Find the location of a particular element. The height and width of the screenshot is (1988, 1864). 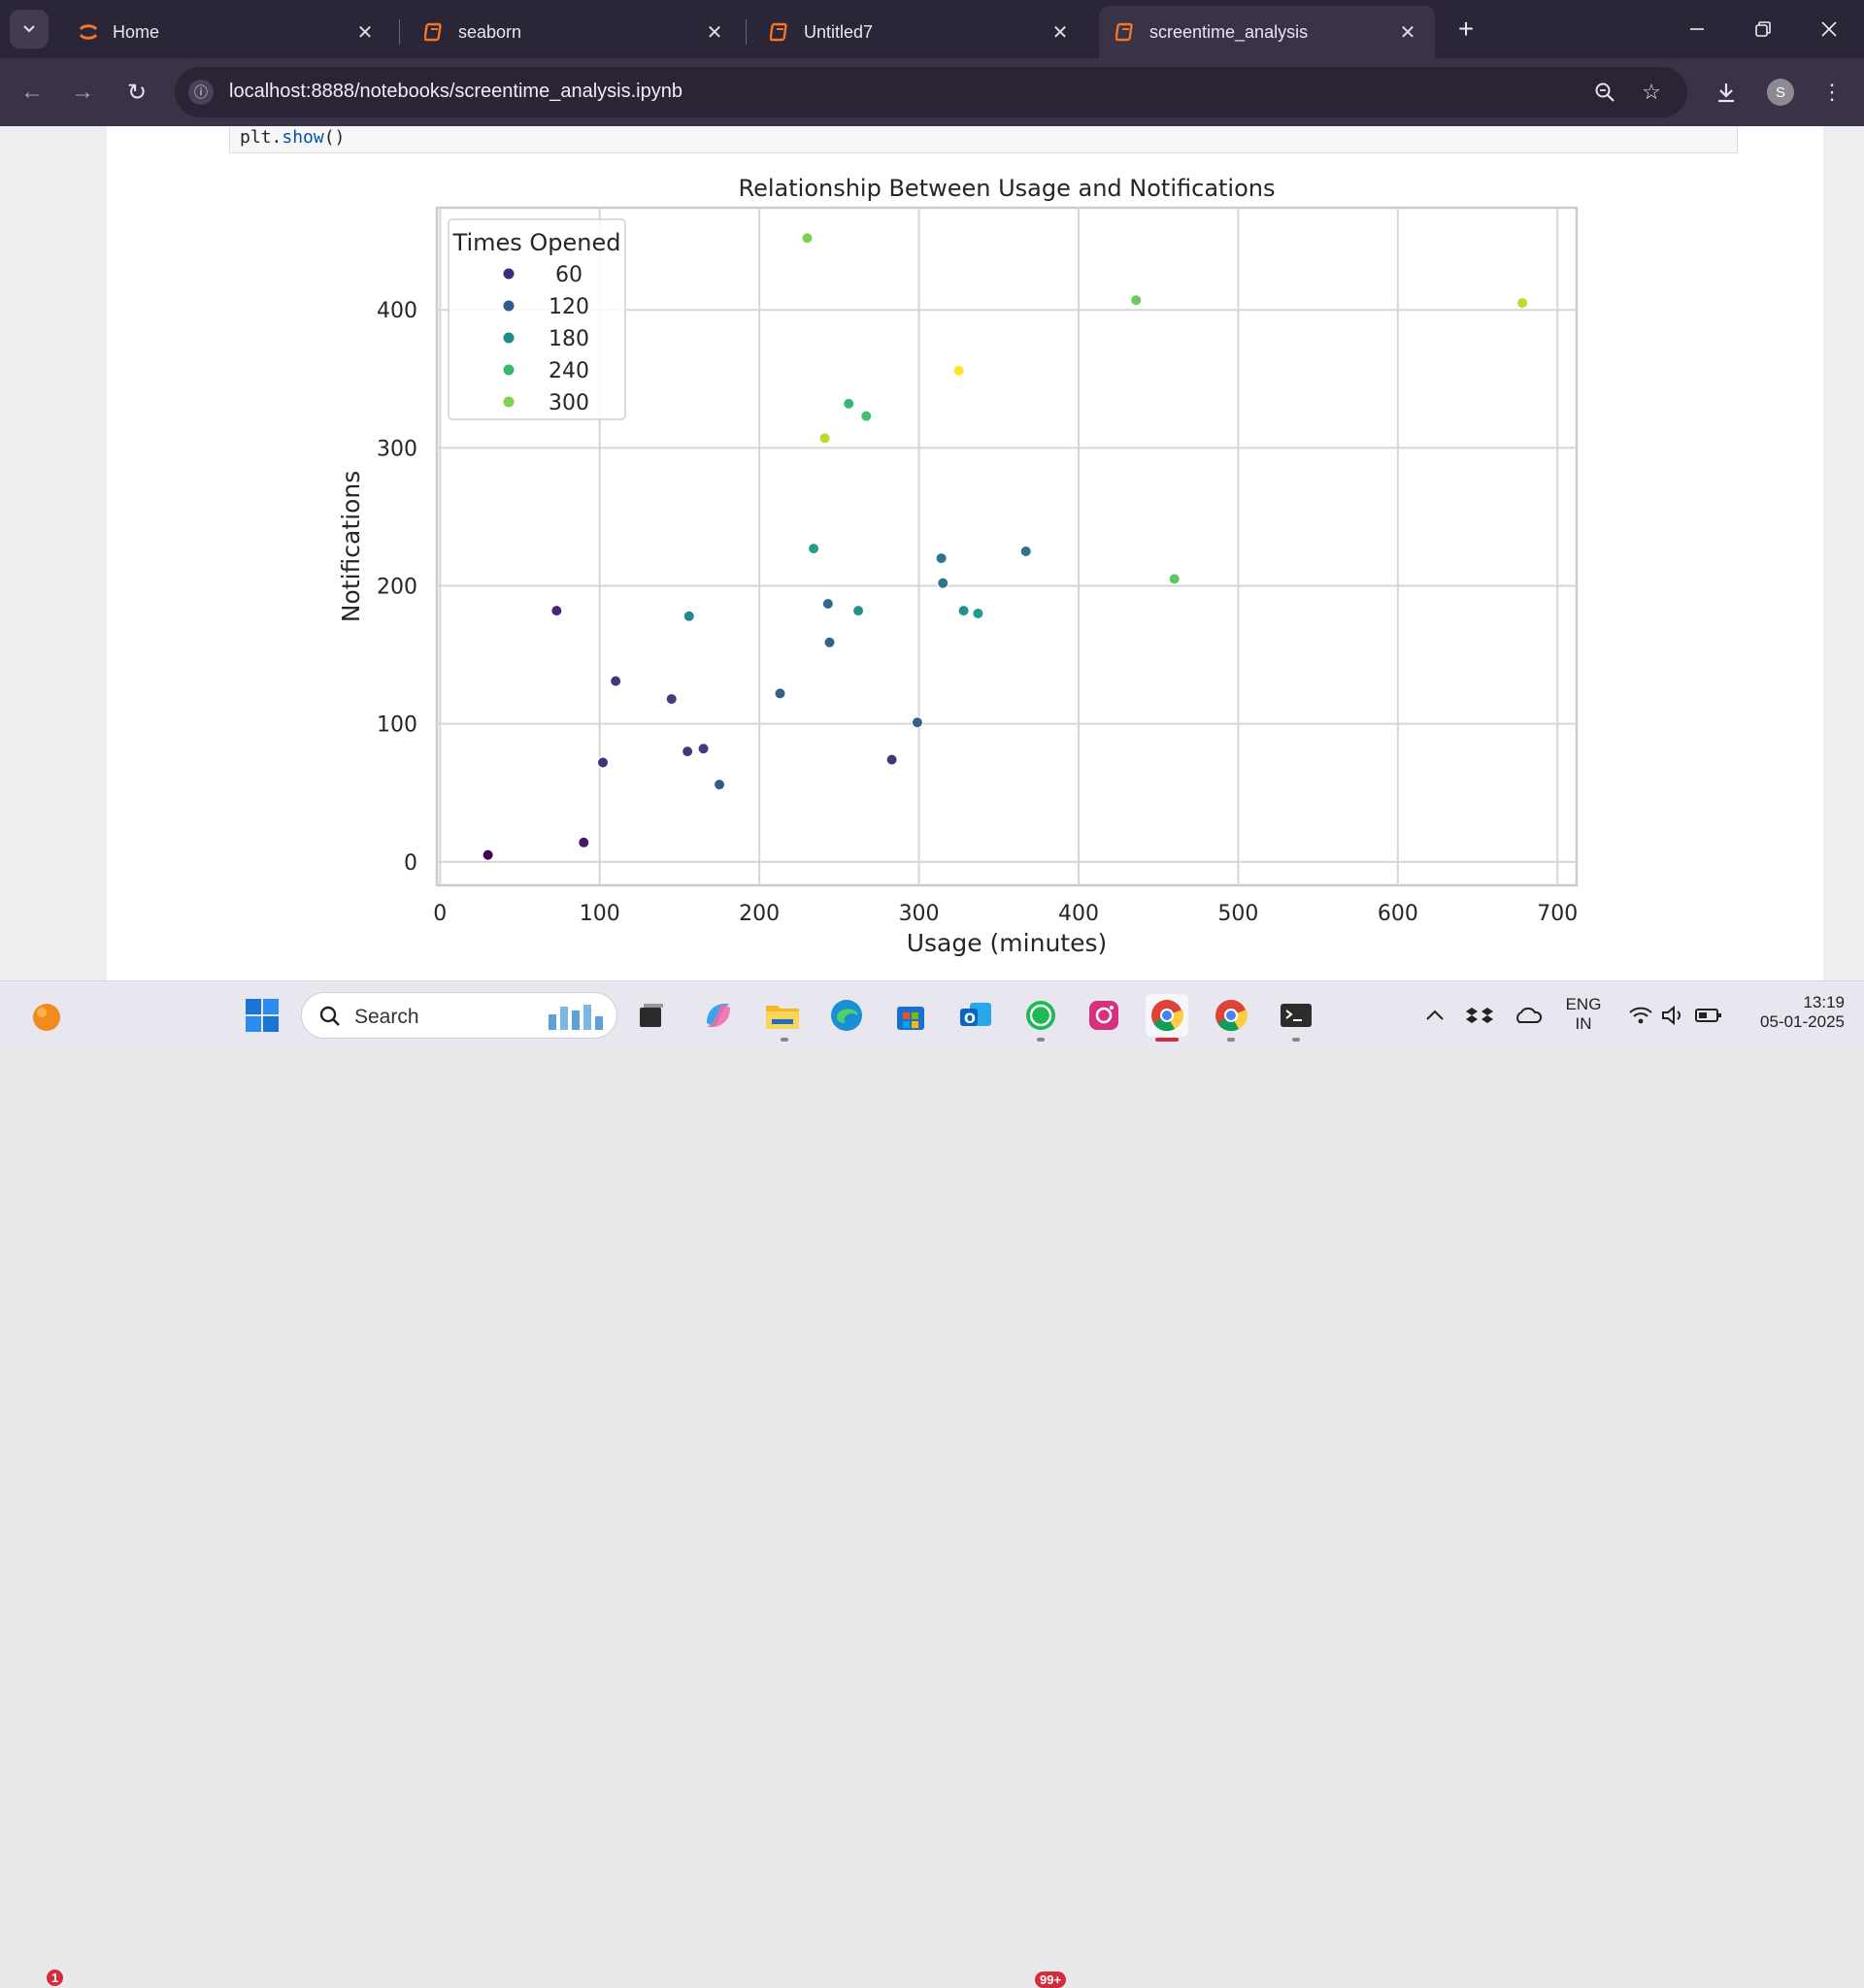

arrow-right-icon: → is located at coordinates (82, 92).